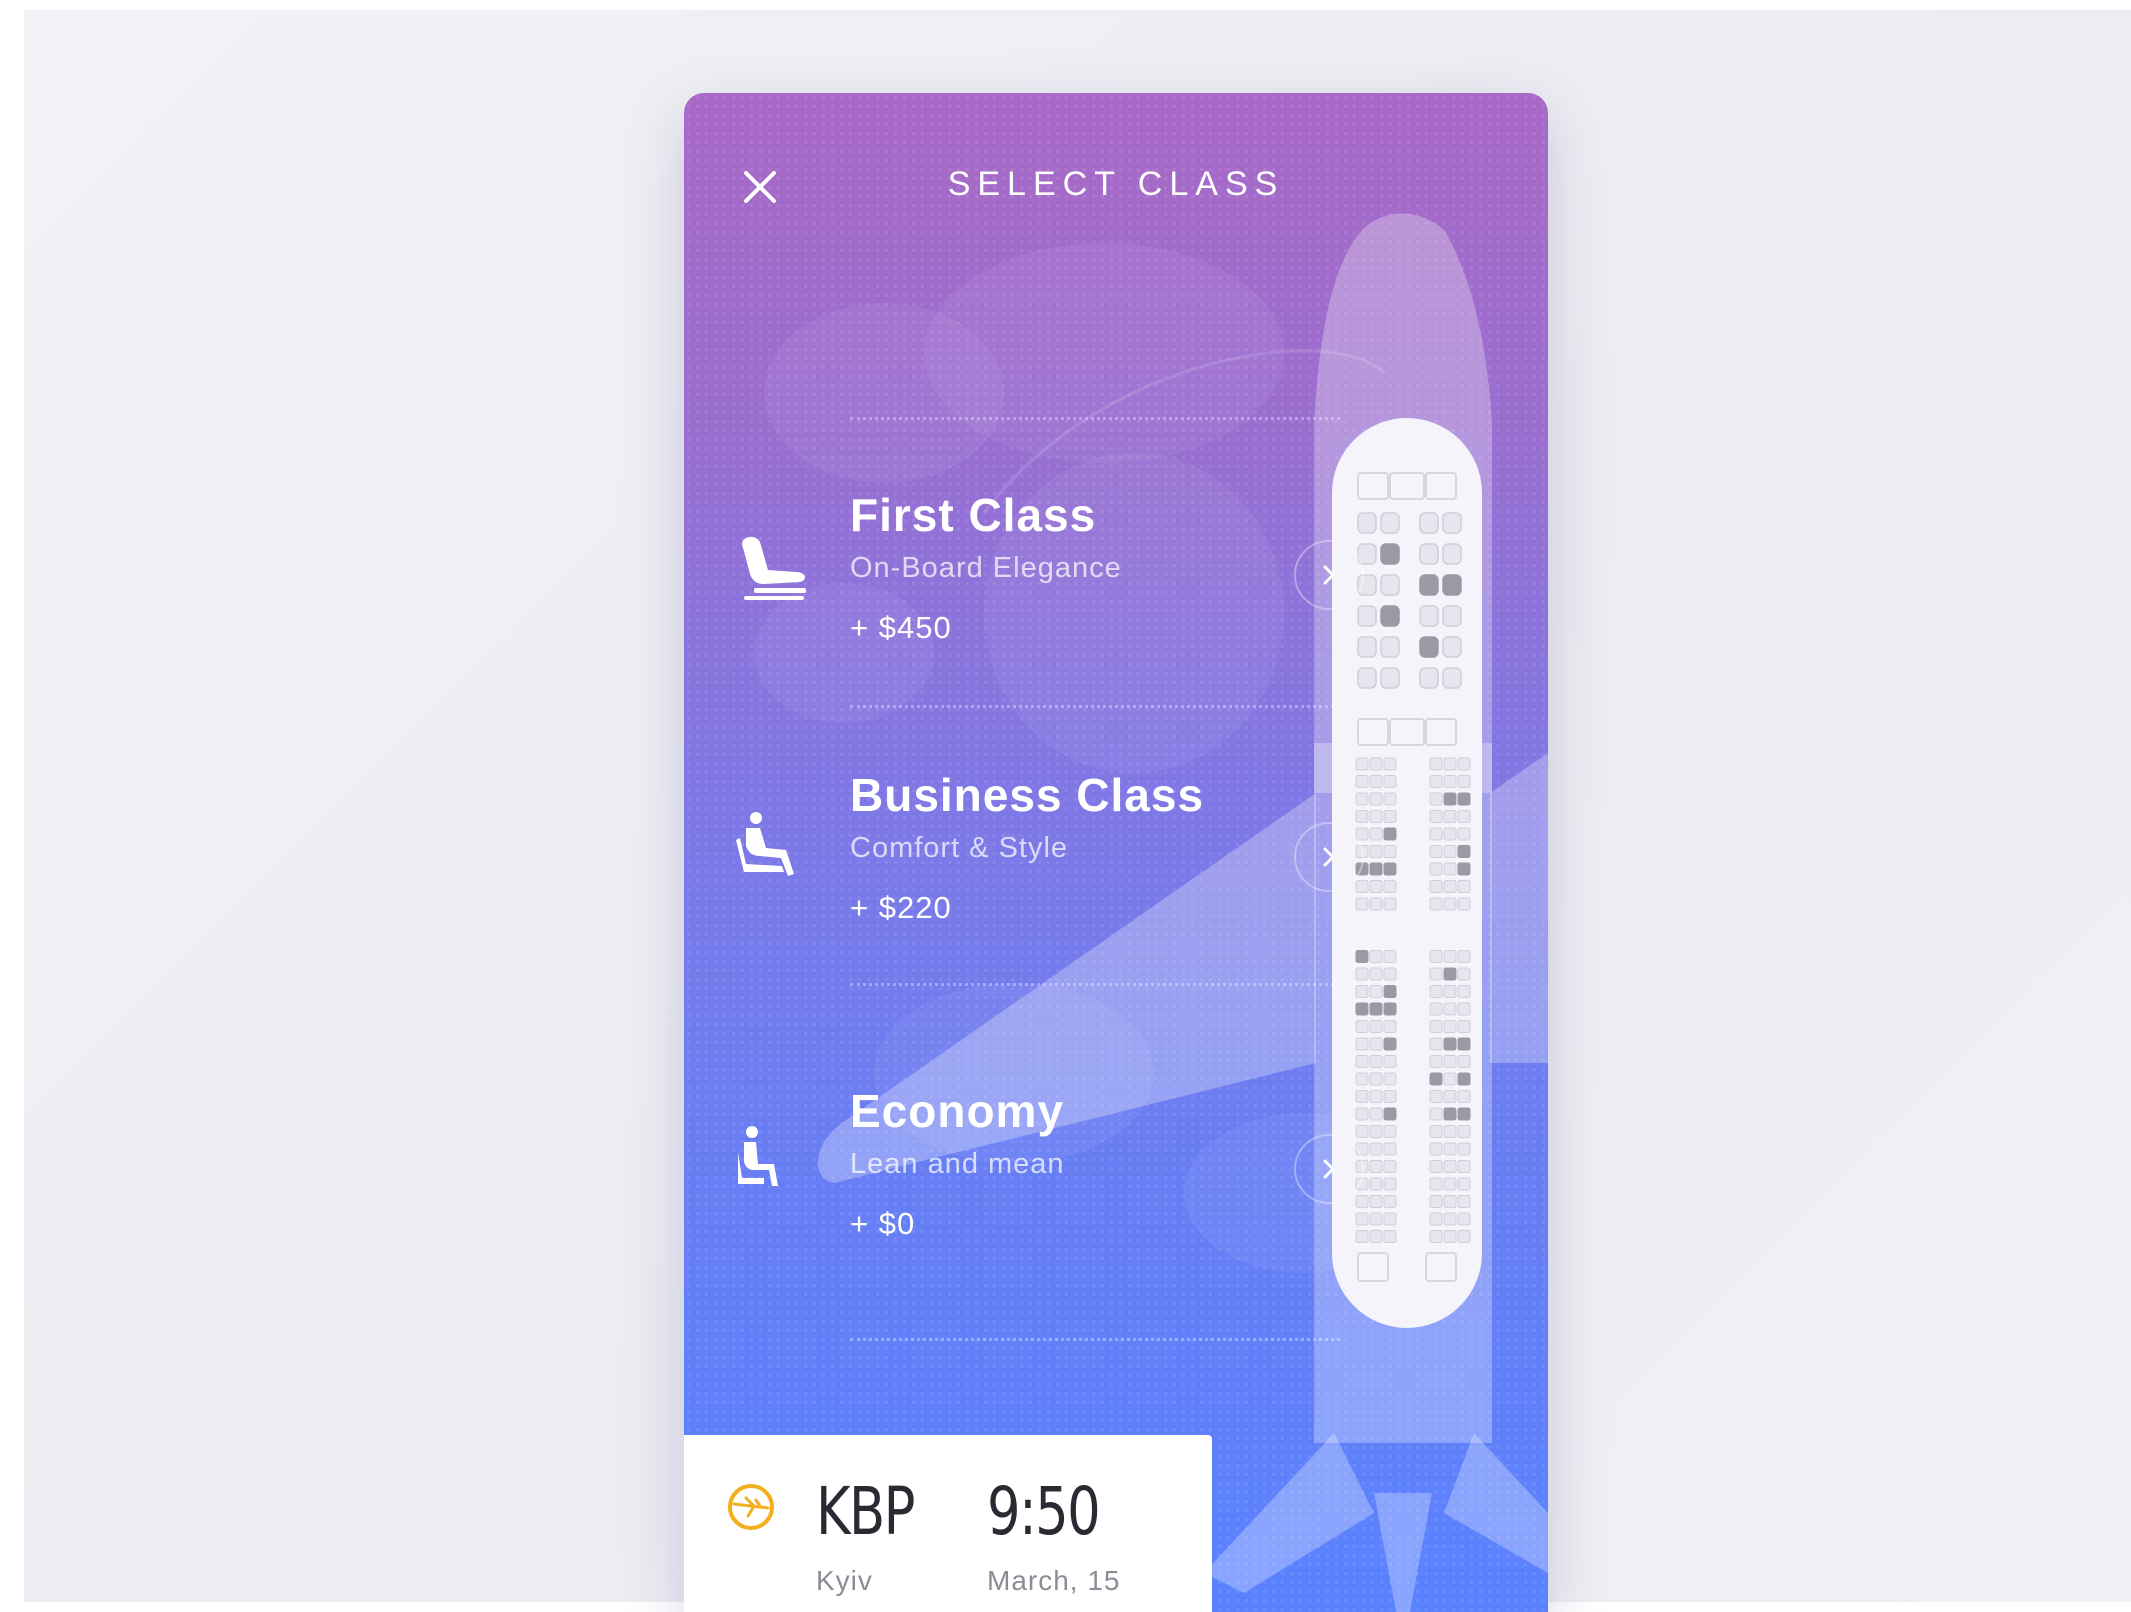  I want to click on select-business-class-button, so click(1329, 857).